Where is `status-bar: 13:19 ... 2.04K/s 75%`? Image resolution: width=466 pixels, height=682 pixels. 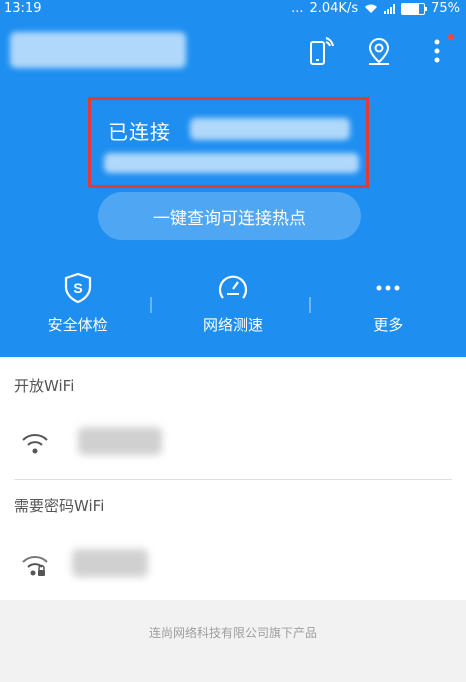
status-bar: 13:19 ... 2.04K/s 75% is located at coordinates (233, 10).